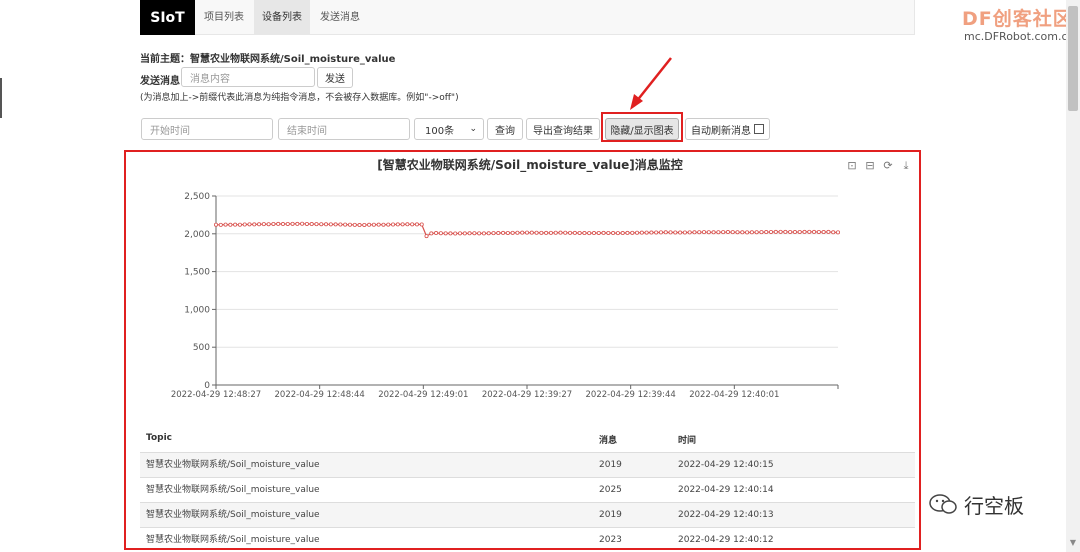 Image resolution: width=1080 pixels, height=552 pixels. Describe the element at coordinates (197, 197) in the screenshot. I see `y-tick-label: 2,500` at that location.